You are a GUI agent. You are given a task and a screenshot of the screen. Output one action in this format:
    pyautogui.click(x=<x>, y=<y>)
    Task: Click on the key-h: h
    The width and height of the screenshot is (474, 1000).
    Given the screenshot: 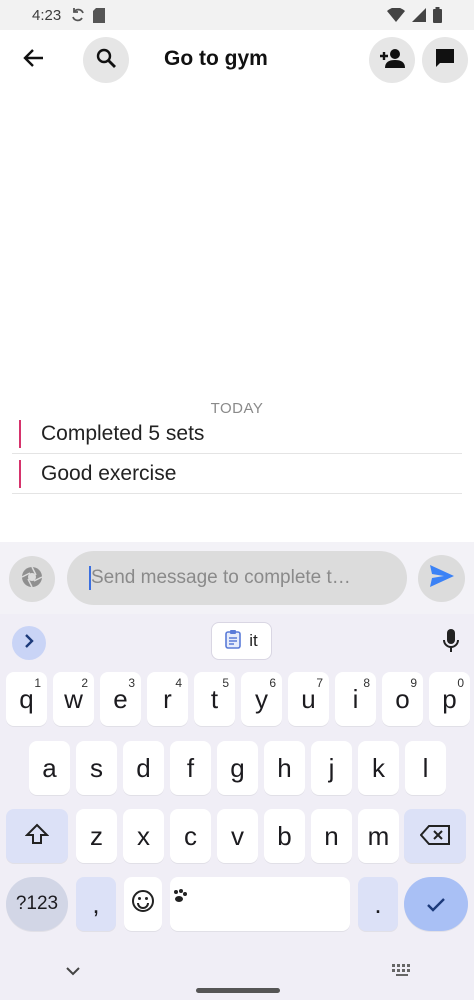 What is the action you would take?
    pyautogui.click(x=284, y=768)
    